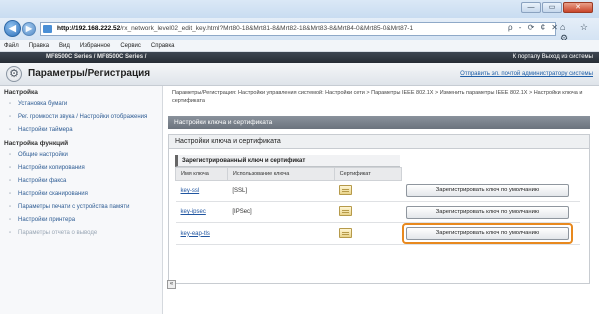 The width and height of the screenshot is (599, 314). What do you see at coordinates (553, 57) in the screenshot?
I see `portal-logout-links: К порталу Выход из системы` at bounding box center [553, 57].